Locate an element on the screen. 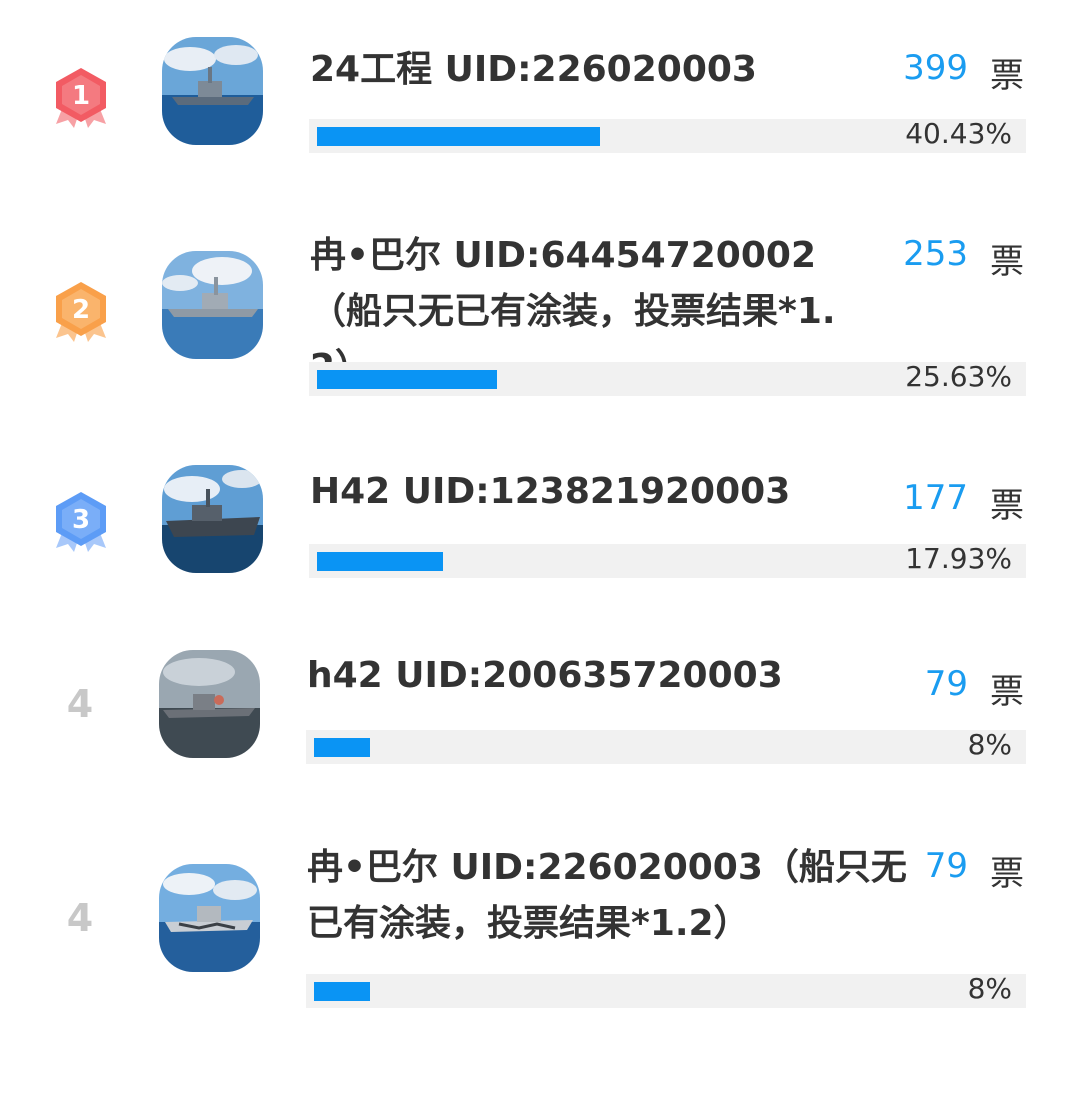 This screenshot has height=1094, width=1080. vote-percent: 8% is located at coordinates (989, 988).